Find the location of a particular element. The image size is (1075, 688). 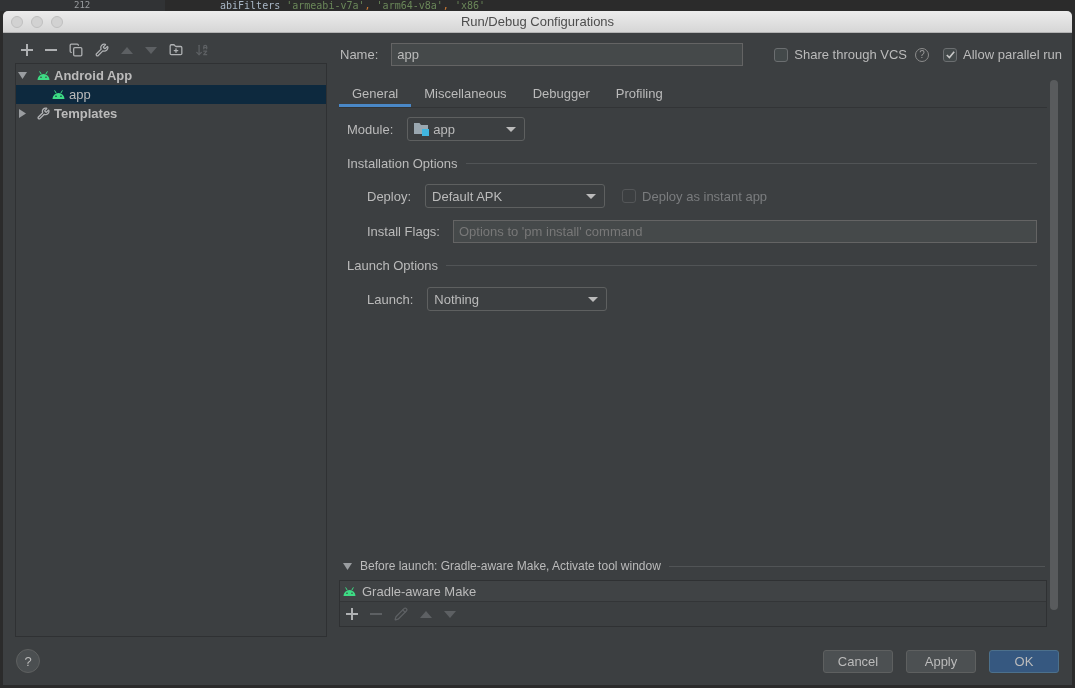

folder-icon is located at coordinates (422, 129).